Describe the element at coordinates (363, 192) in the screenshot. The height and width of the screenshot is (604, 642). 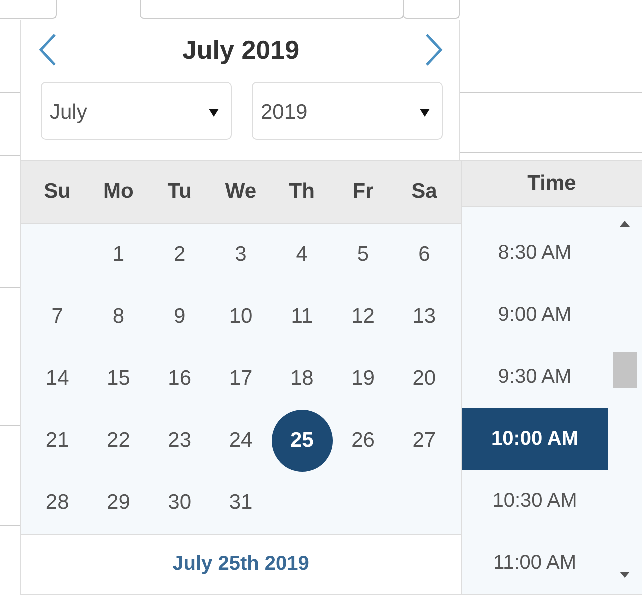
I see `weekday-label: Fr` at that location.